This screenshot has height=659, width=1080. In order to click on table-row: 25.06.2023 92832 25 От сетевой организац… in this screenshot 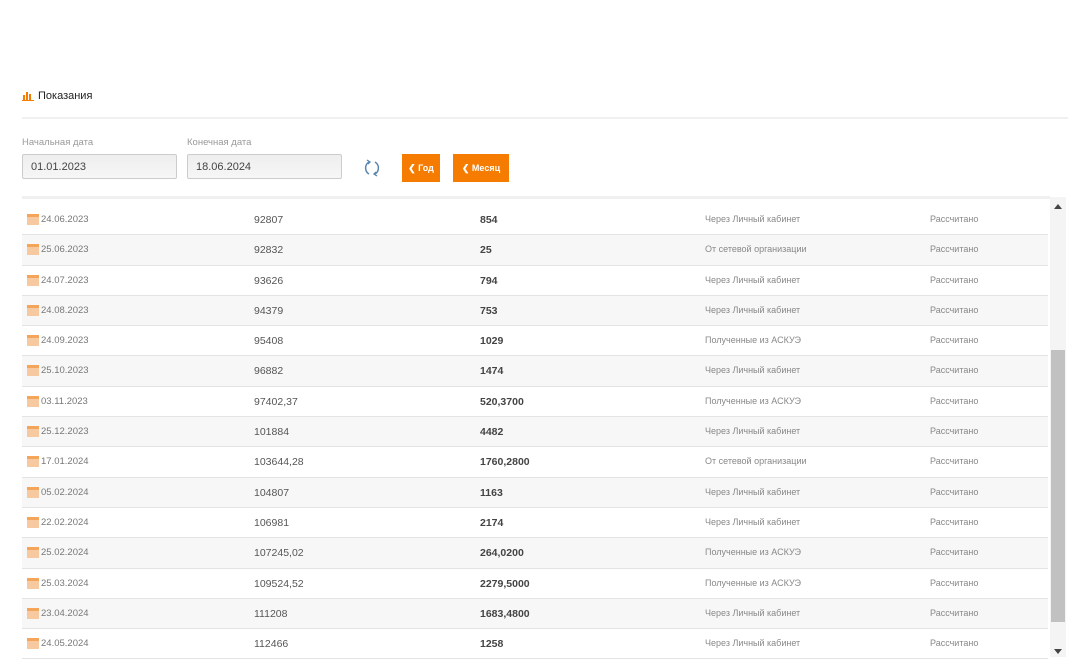, I will do `click(535, 250)`.